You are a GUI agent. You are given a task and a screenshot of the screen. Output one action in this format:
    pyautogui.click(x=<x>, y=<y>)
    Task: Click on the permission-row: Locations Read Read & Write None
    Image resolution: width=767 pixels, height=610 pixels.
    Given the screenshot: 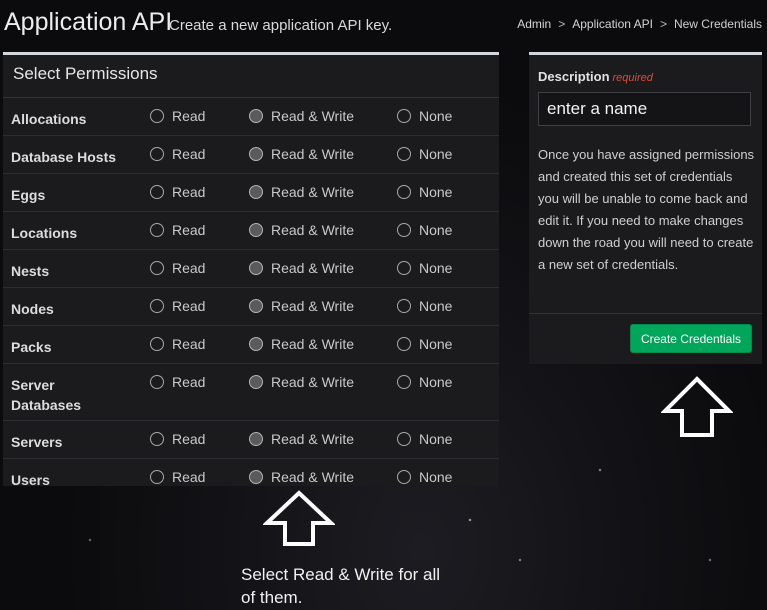 What is the action you would take?
    pyautogui.click(x=251, y=231)
    